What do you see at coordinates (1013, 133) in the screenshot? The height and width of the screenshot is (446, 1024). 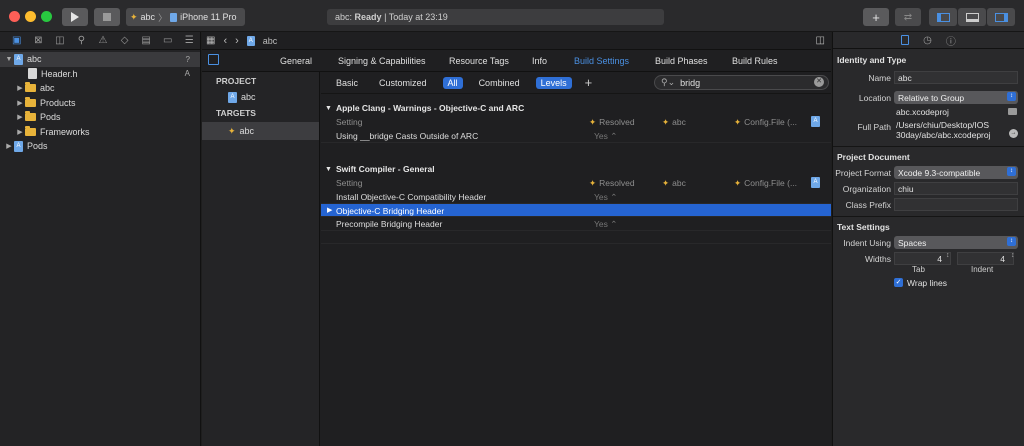 I see `reveal-in-finder-icon: →` at bounding box center [1013, 133].